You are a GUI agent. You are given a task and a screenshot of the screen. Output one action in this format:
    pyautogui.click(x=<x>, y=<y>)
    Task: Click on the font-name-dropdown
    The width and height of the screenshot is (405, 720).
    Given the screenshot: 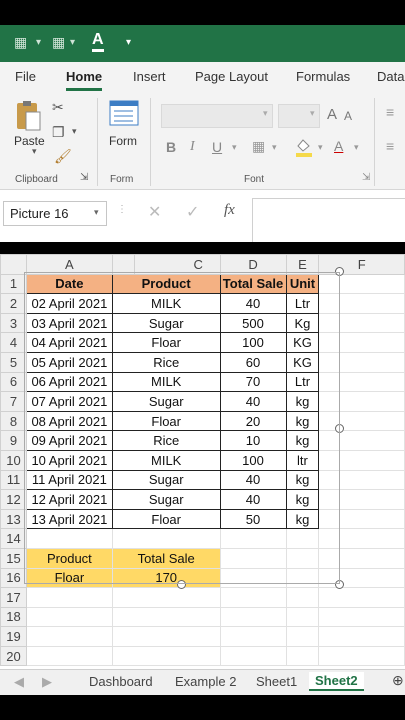 What is the action you would take?
    pyautogui.click(x=217, y=116)
    